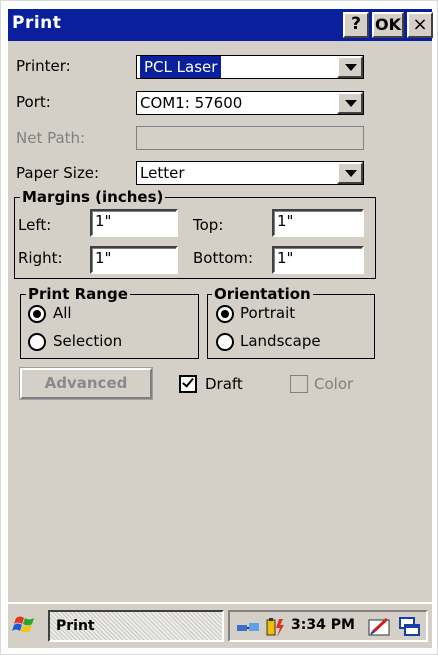  What do you see at coordinates (78, 294) in the screenshot?
I see `print-range-title: Print Range` at bounding box center [78, 294].